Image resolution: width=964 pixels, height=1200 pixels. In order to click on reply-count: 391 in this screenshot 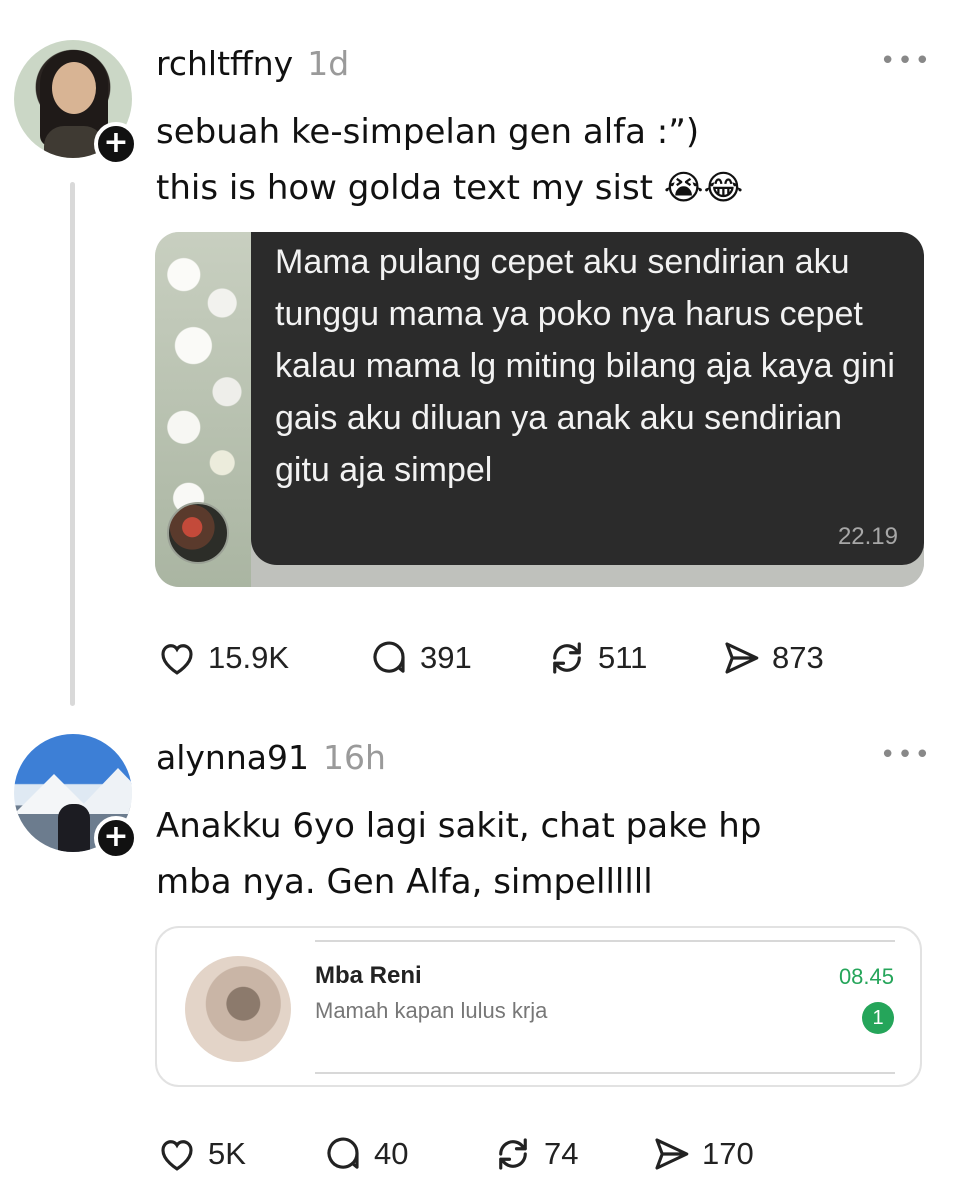, I will do `click(446, 657)`.